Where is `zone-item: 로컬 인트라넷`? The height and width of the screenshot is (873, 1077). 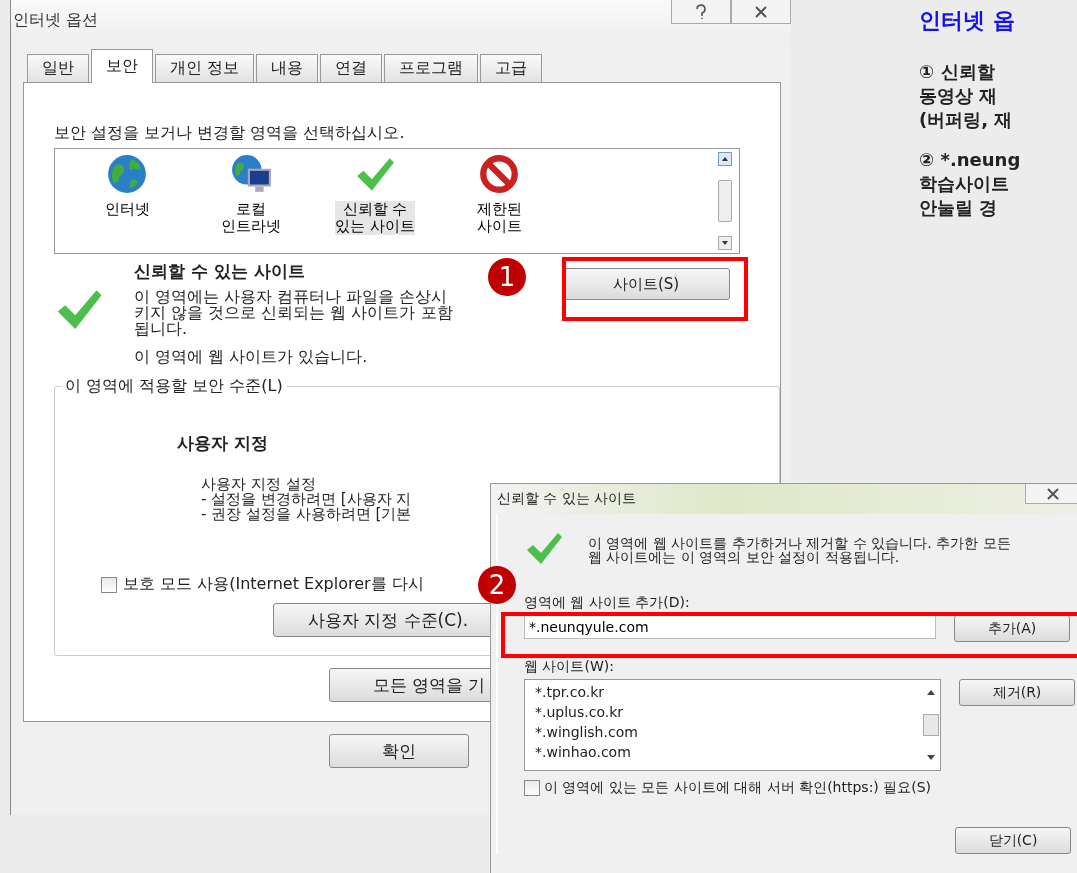
zone-item: 로컬 인트라넷 is located at coordinates (251, 203).